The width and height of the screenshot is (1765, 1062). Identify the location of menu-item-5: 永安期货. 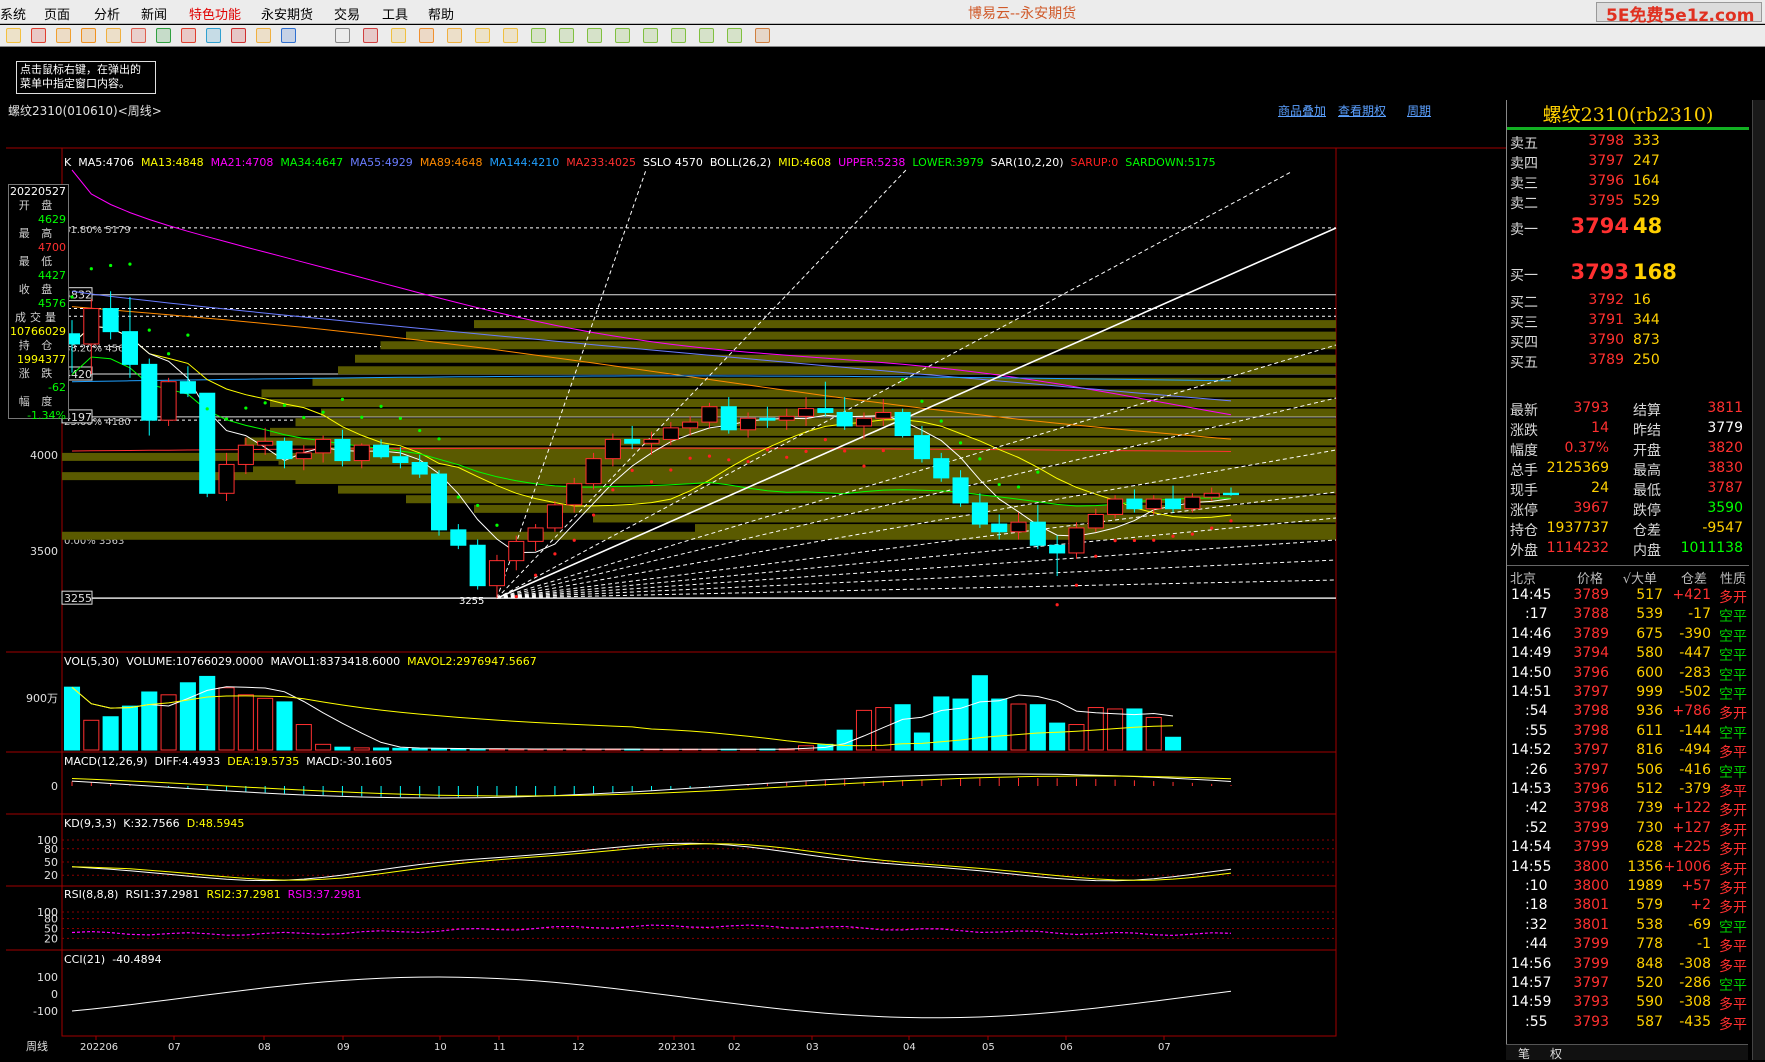
(287, 13).